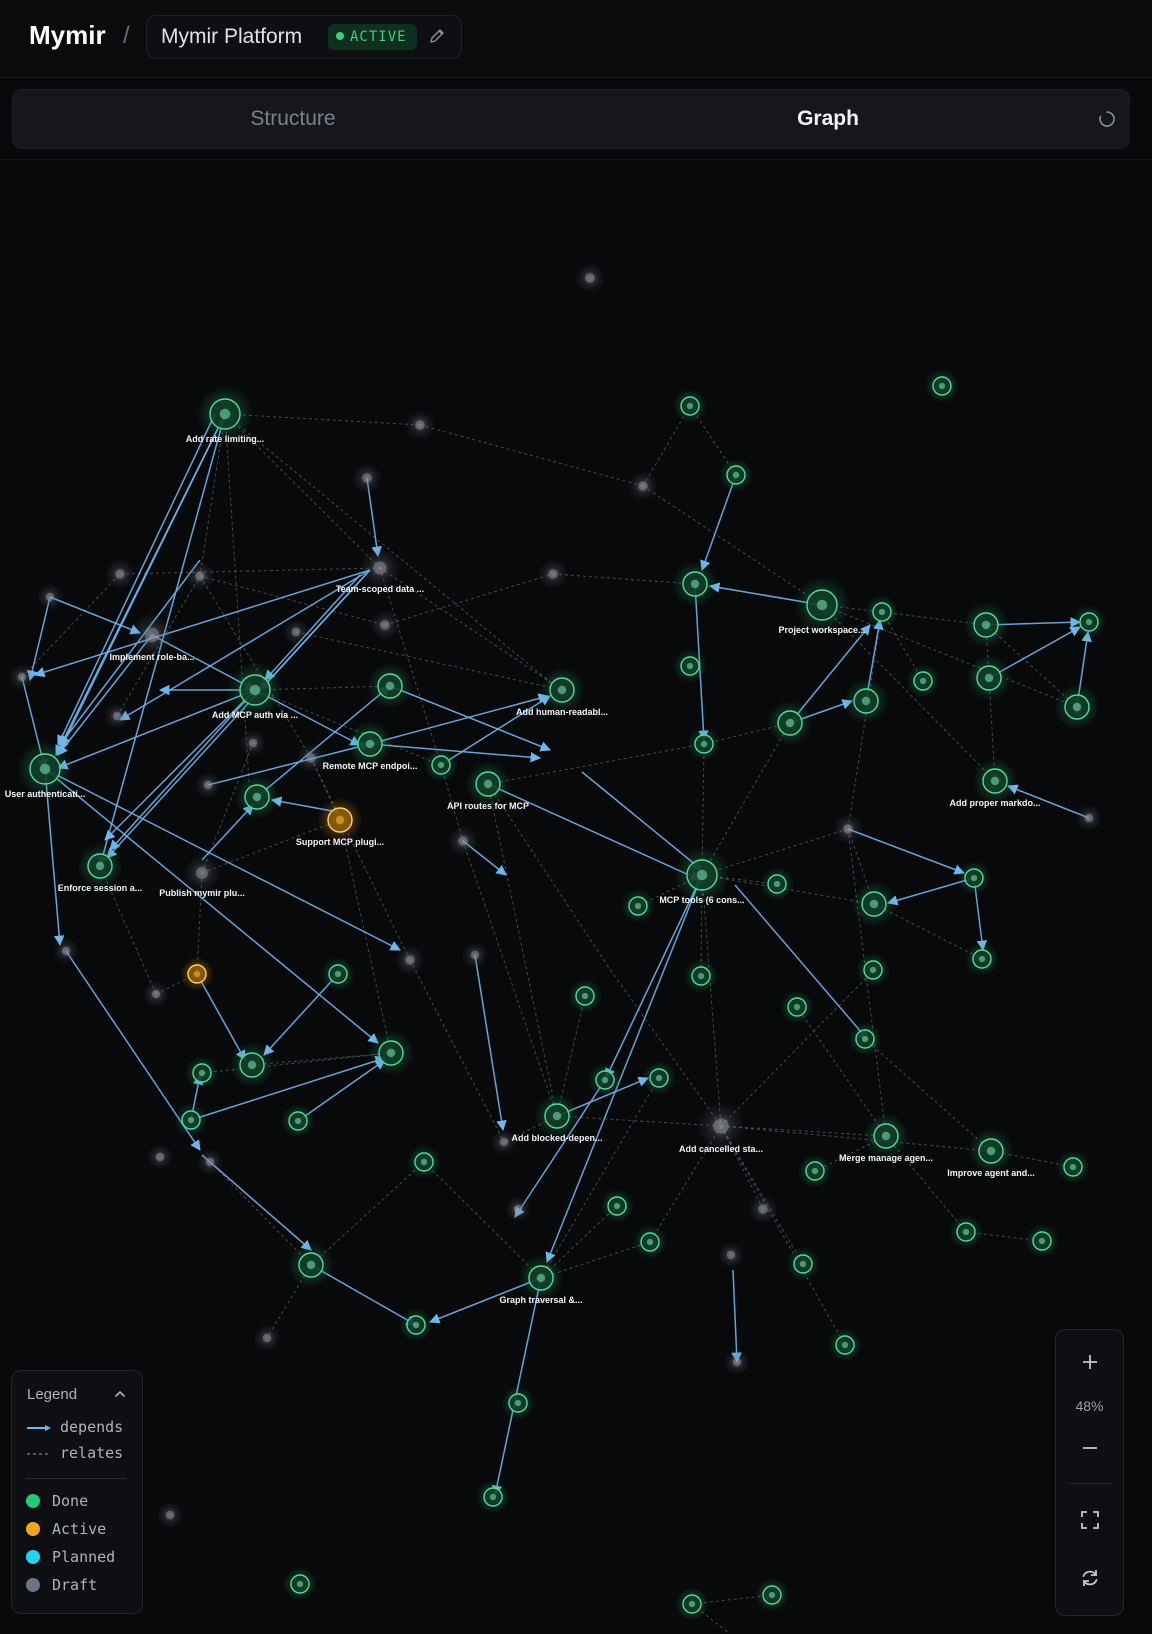 The height and width of the screenshot is (1634, 1152). I want to click on pencil-icon, so click(437, 36).